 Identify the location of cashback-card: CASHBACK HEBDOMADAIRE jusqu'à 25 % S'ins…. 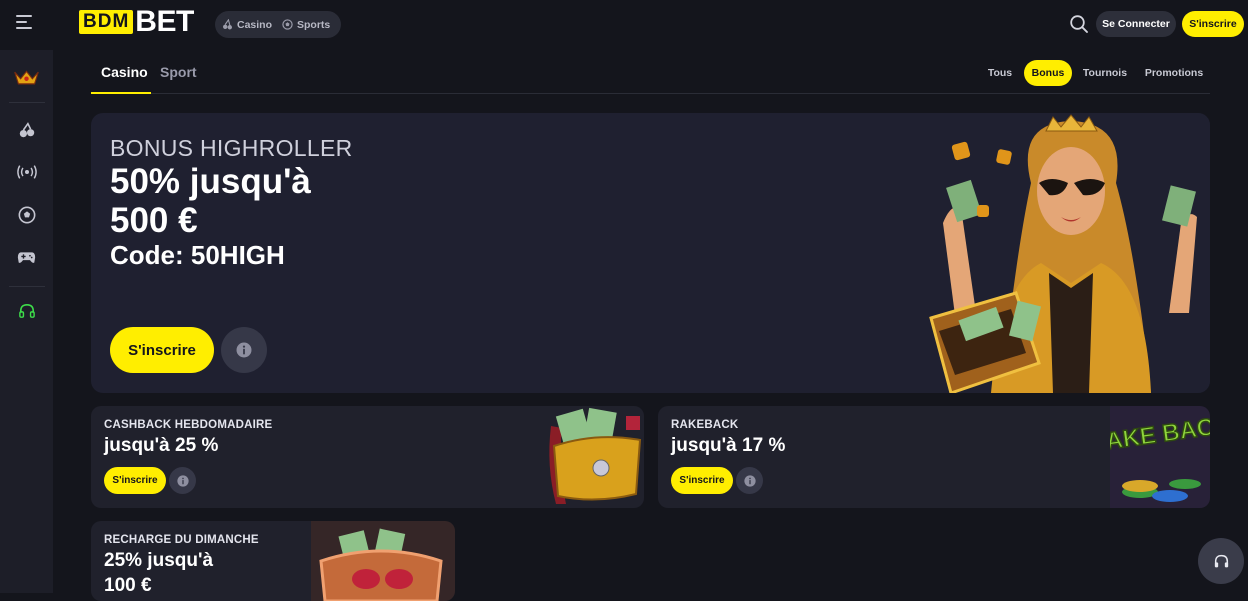
(367, 457).